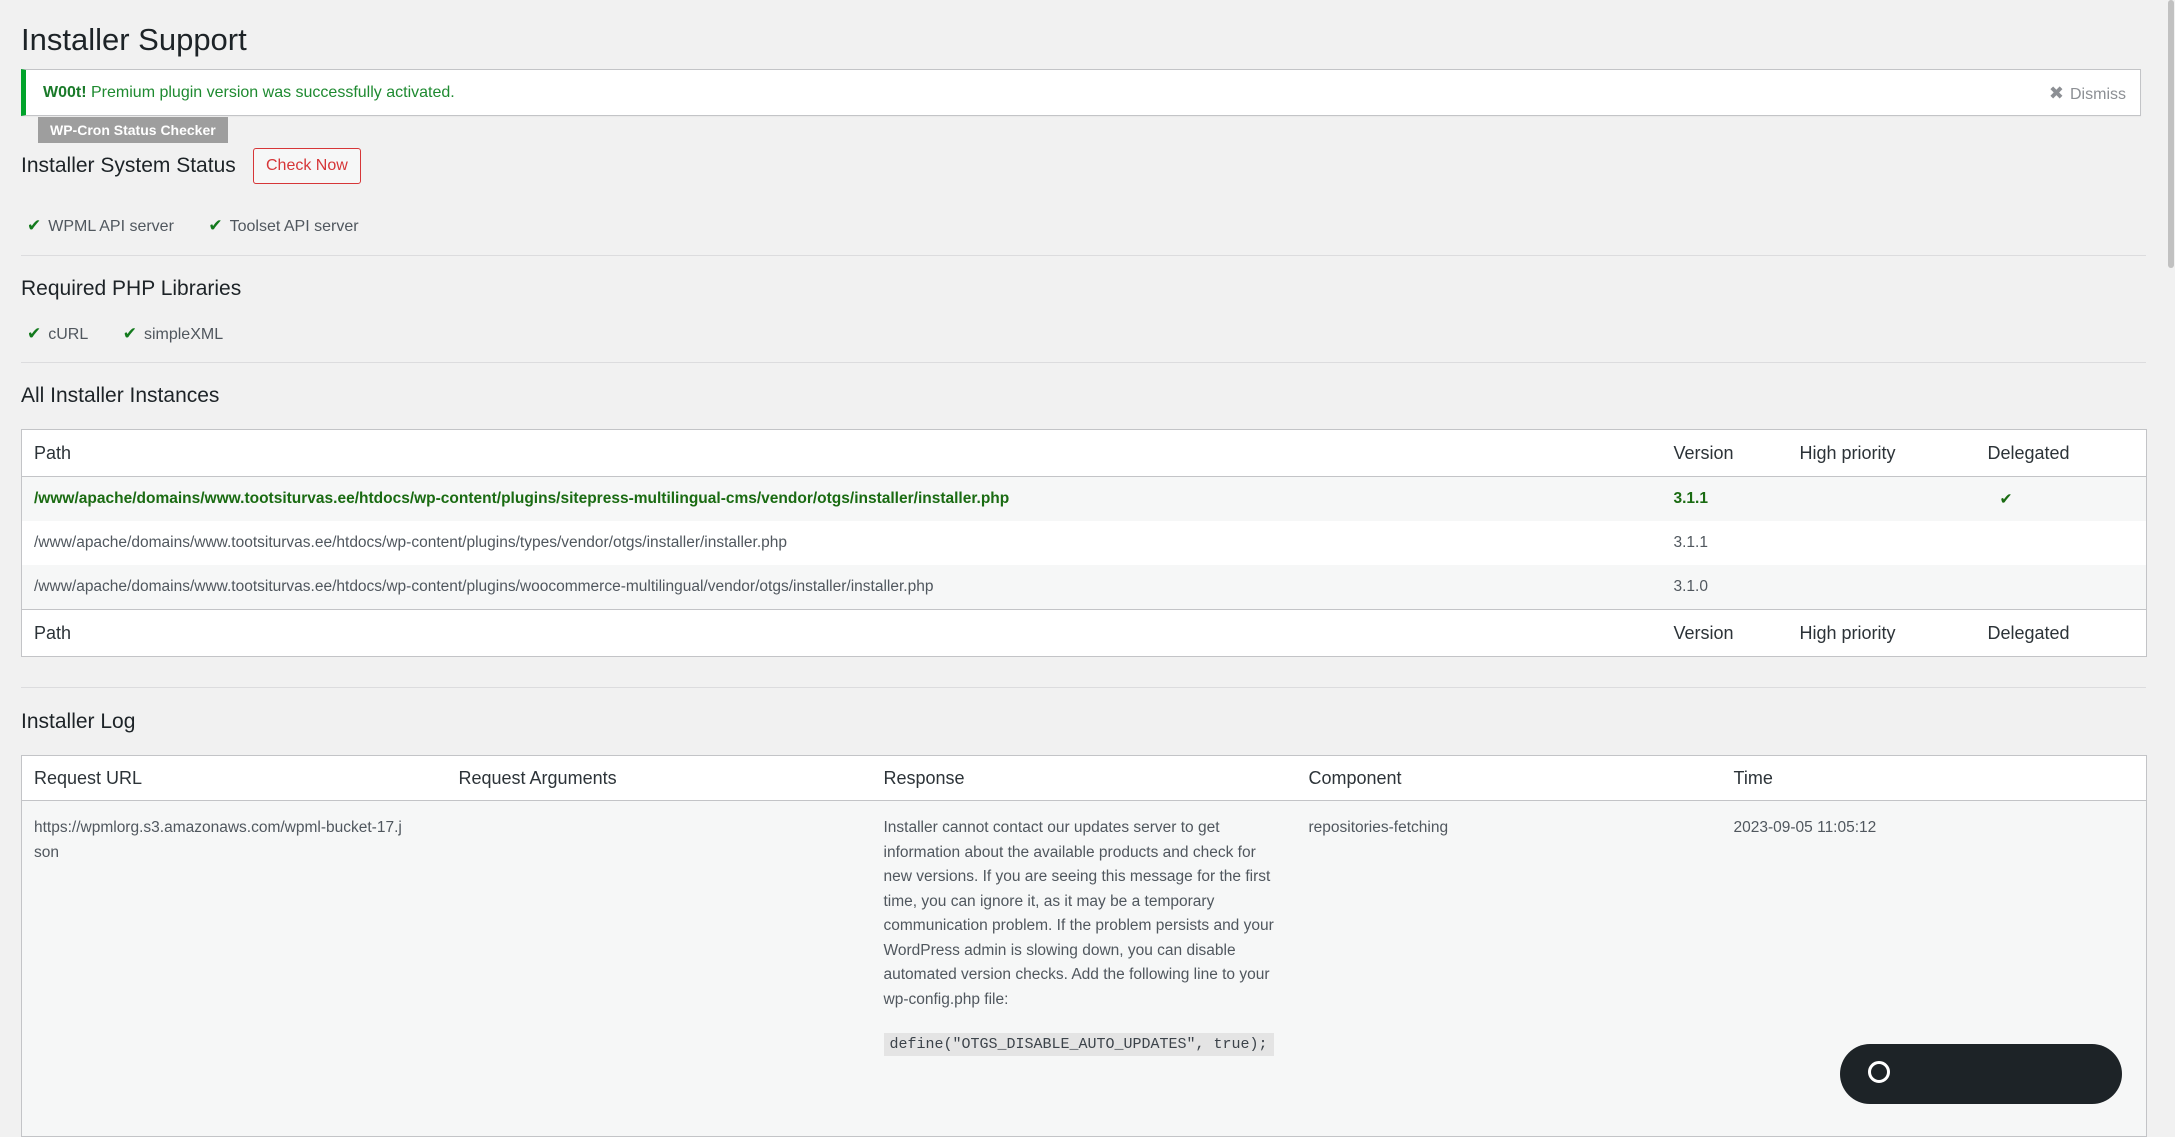 The image size is (2175, 1137). I want to click on instance-version: 3.1.0, so click(1724, 587).